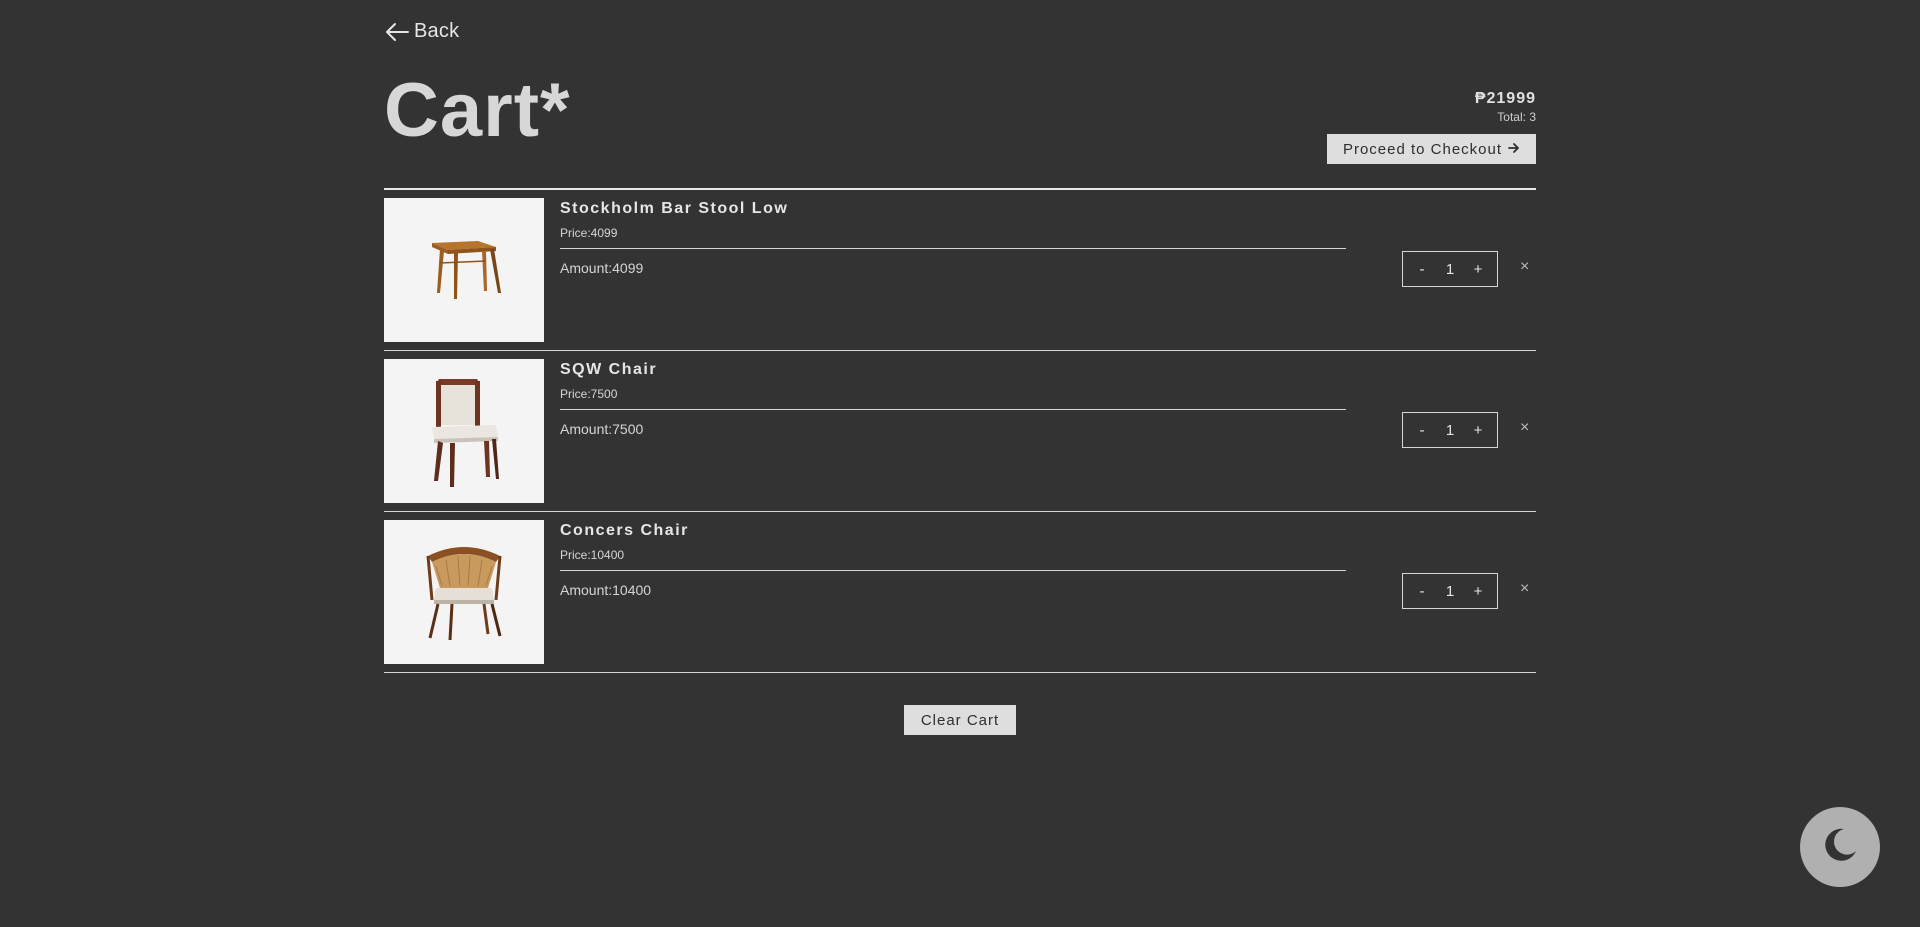  I want to click on theme-toggle-button, so click(1840, 847).